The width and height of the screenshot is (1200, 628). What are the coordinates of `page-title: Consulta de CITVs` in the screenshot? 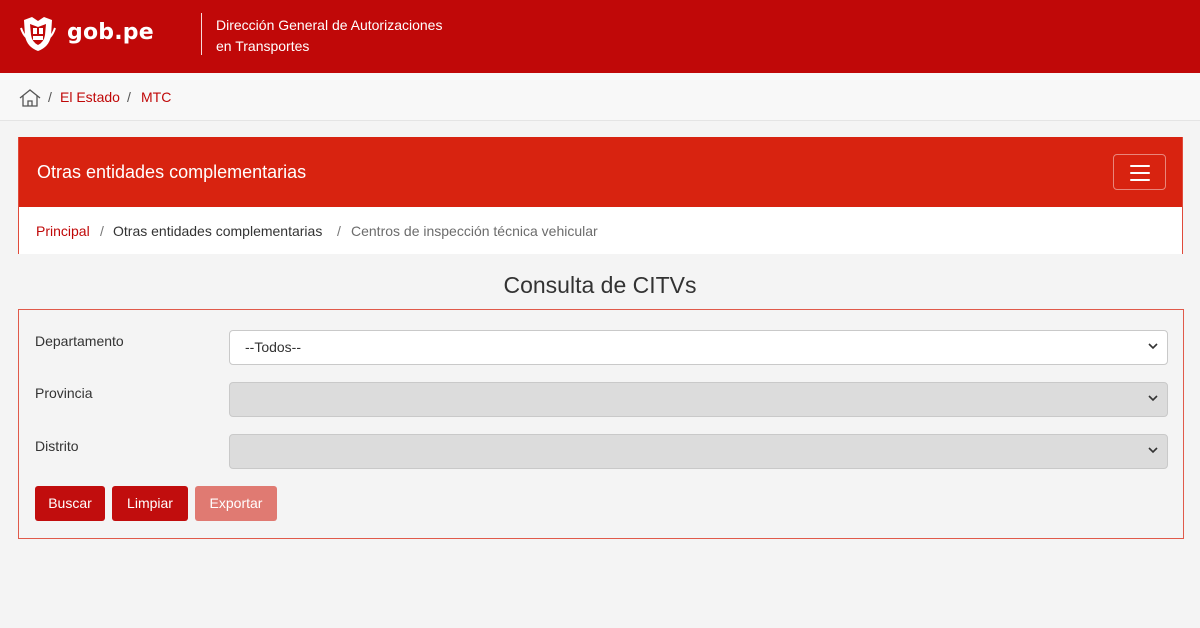 It's located at (600, 285).